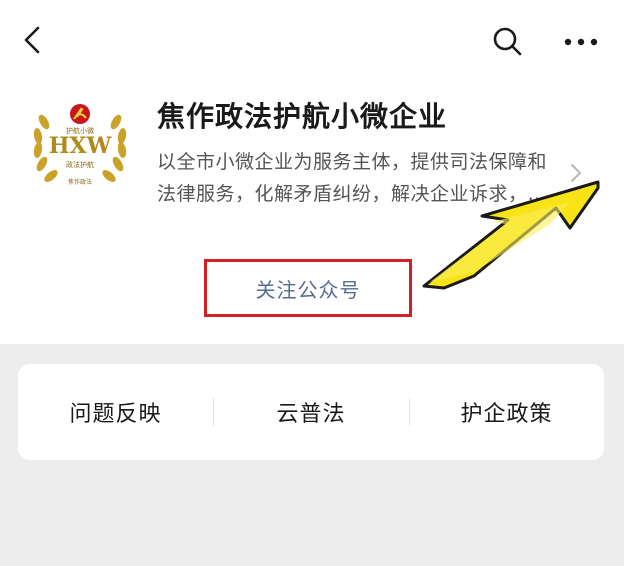 Image resolution: width=624 pixels, height=566 pixels. I want to click on yellow-arrow-icon, so click(511, 235).